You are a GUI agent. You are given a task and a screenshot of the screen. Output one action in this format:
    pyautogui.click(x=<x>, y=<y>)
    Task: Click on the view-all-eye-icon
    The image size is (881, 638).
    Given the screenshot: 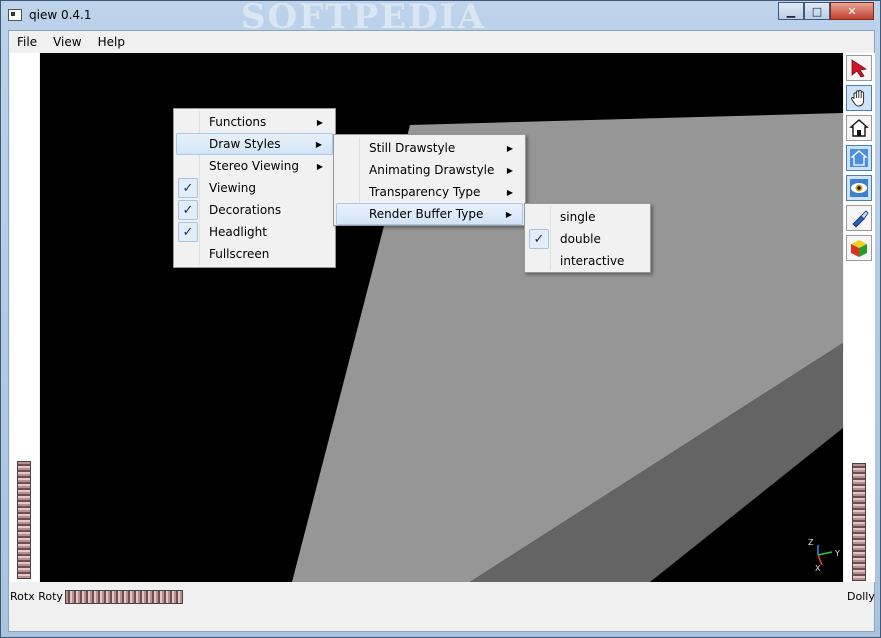 What is the action you would take?
    pyautogui.click(x=859, y=188)
    